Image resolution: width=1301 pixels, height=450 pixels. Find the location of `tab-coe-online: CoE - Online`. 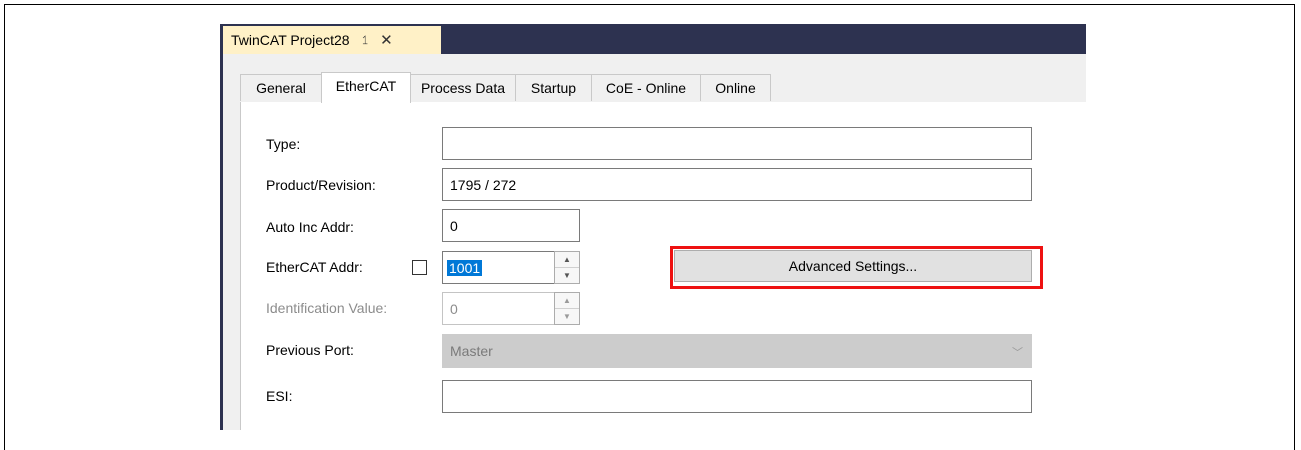

tab-coe-online: CoE - Online is located at coordinates (646, 87).